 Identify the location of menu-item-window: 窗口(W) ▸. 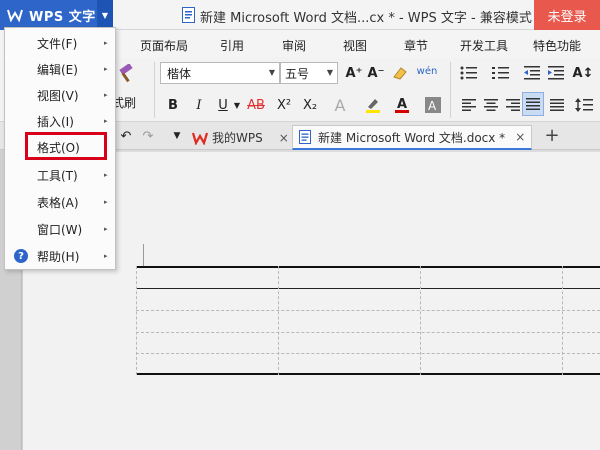
(60, 229).